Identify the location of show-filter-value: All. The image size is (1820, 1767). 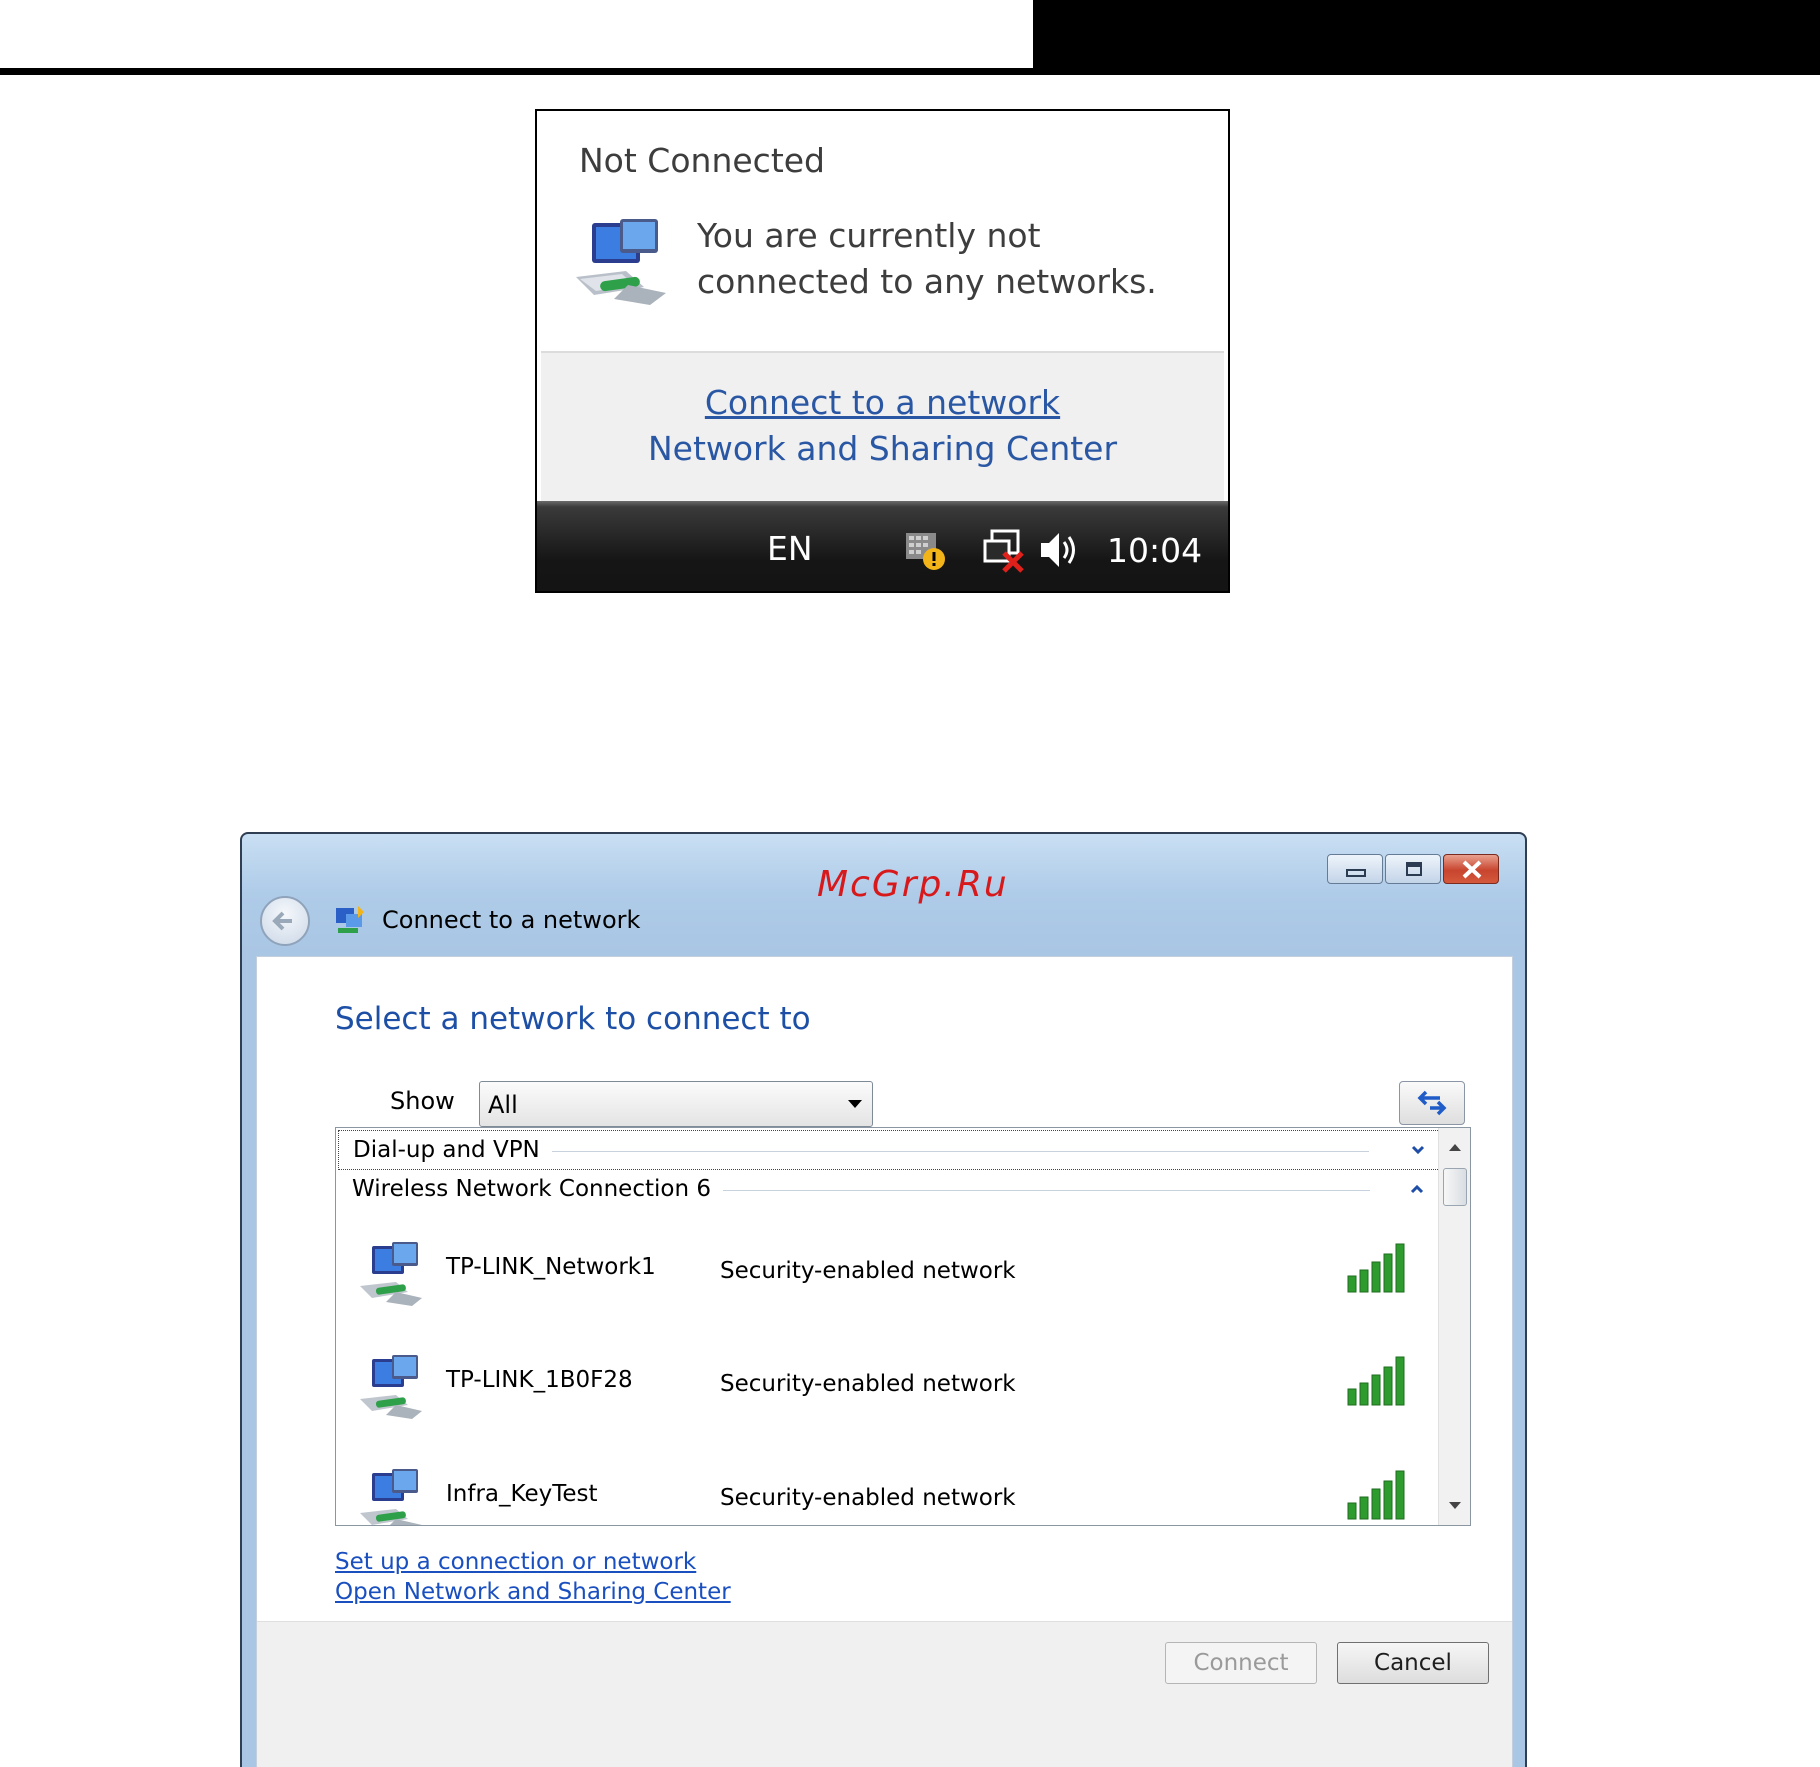
(503, 1105).